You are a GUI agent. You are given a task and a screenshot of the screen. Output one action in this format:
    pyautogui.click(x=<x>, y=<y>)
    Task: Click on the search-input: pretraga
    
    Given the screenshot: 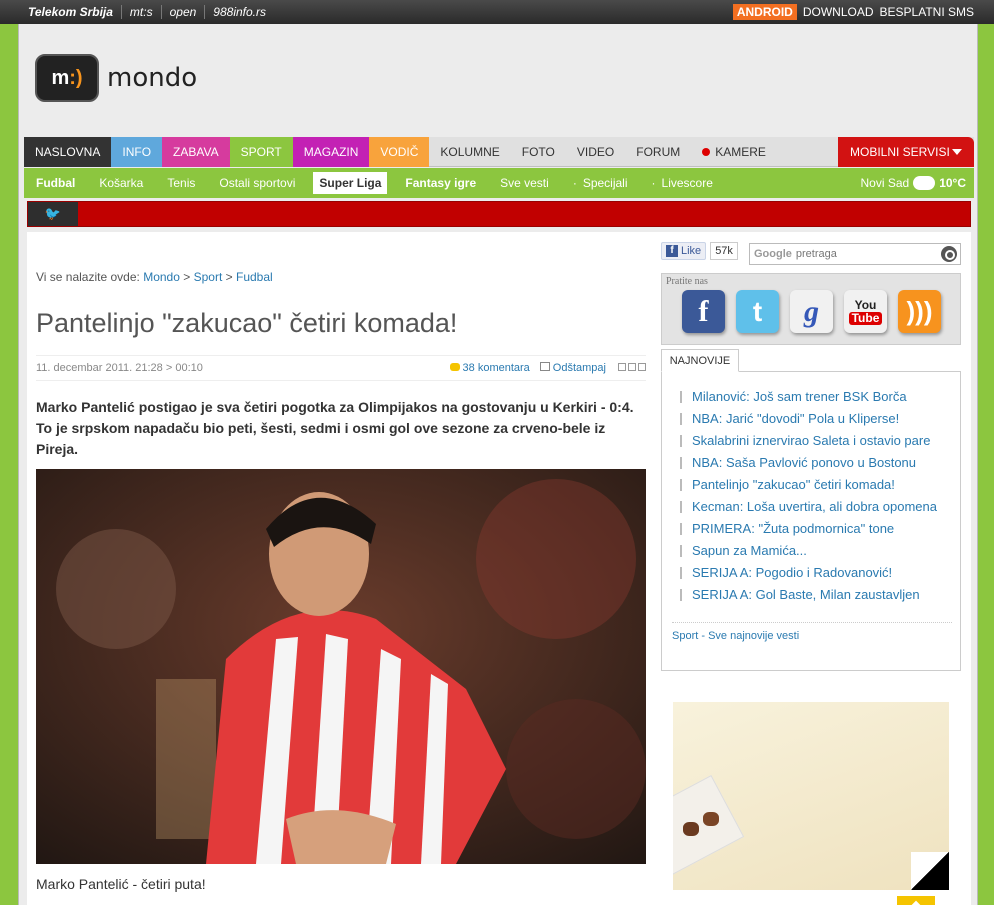 What is the action you would take?
    pyautogui.click(x=816, y=254)
    